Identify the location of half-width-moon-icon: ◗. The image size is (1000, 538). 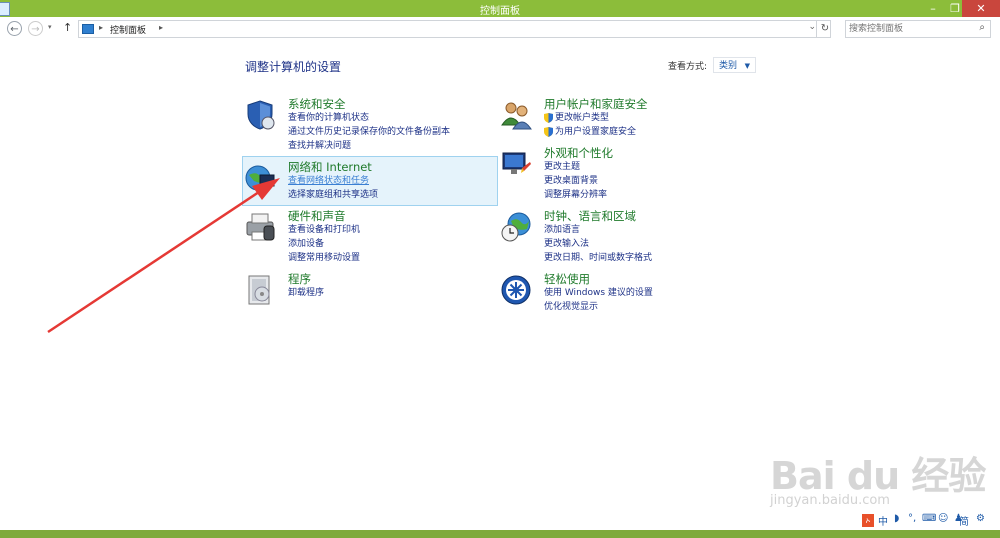
(896, 518).